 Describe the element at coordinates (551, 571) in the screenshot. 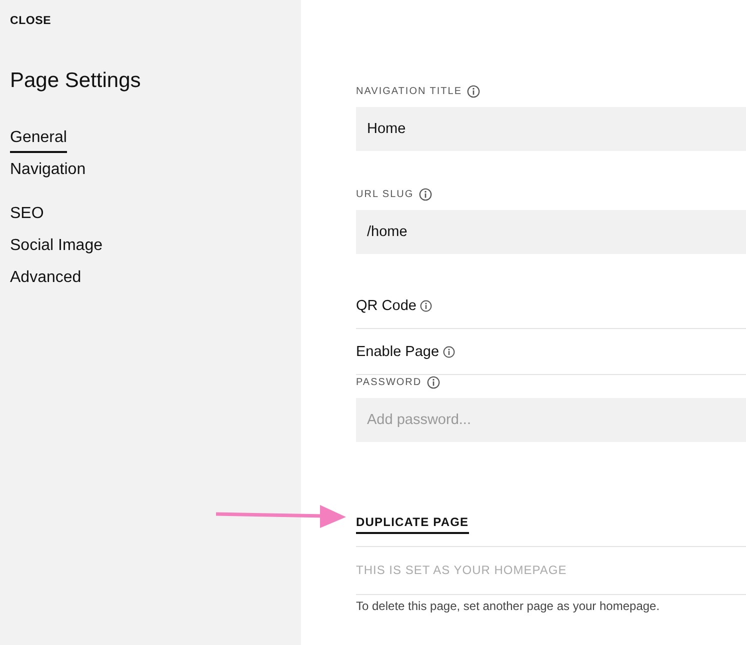

I see `homepage-note: THIS IS SET AS YOUR HOMEPAGE` at that location.